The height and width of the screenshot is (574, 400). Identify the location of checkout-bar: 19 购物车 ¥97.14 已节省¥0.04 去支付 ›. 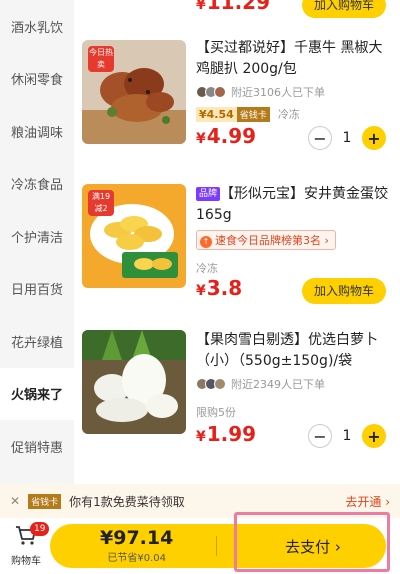
(200, 546).